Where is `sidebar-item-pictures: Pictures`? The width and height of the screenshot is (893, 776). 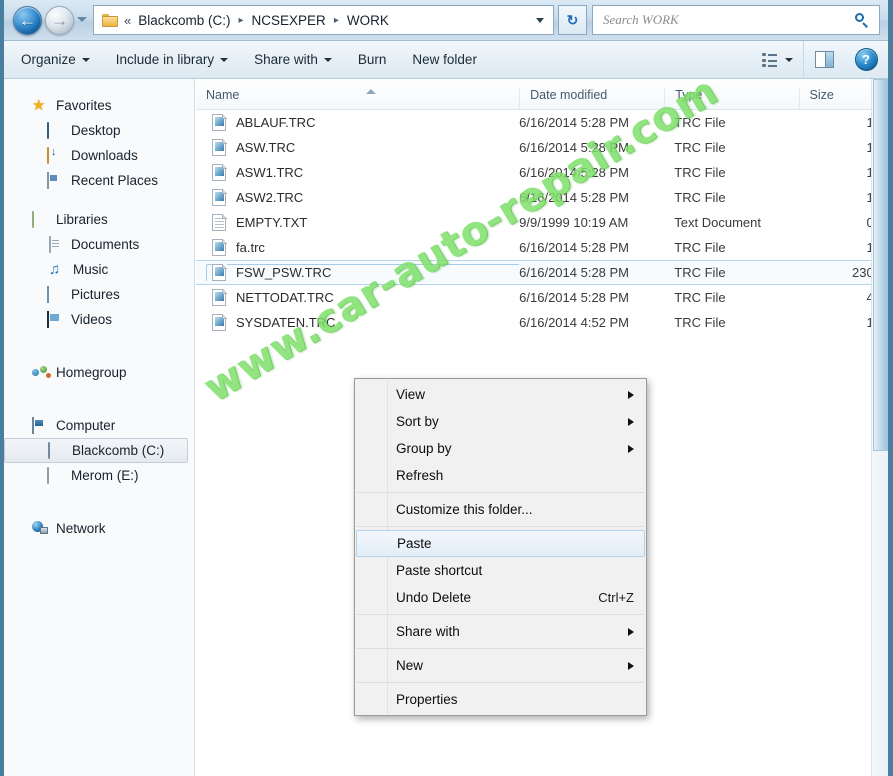
sidebar-item-pictures: Pictures is located at coordinates (99, 294).